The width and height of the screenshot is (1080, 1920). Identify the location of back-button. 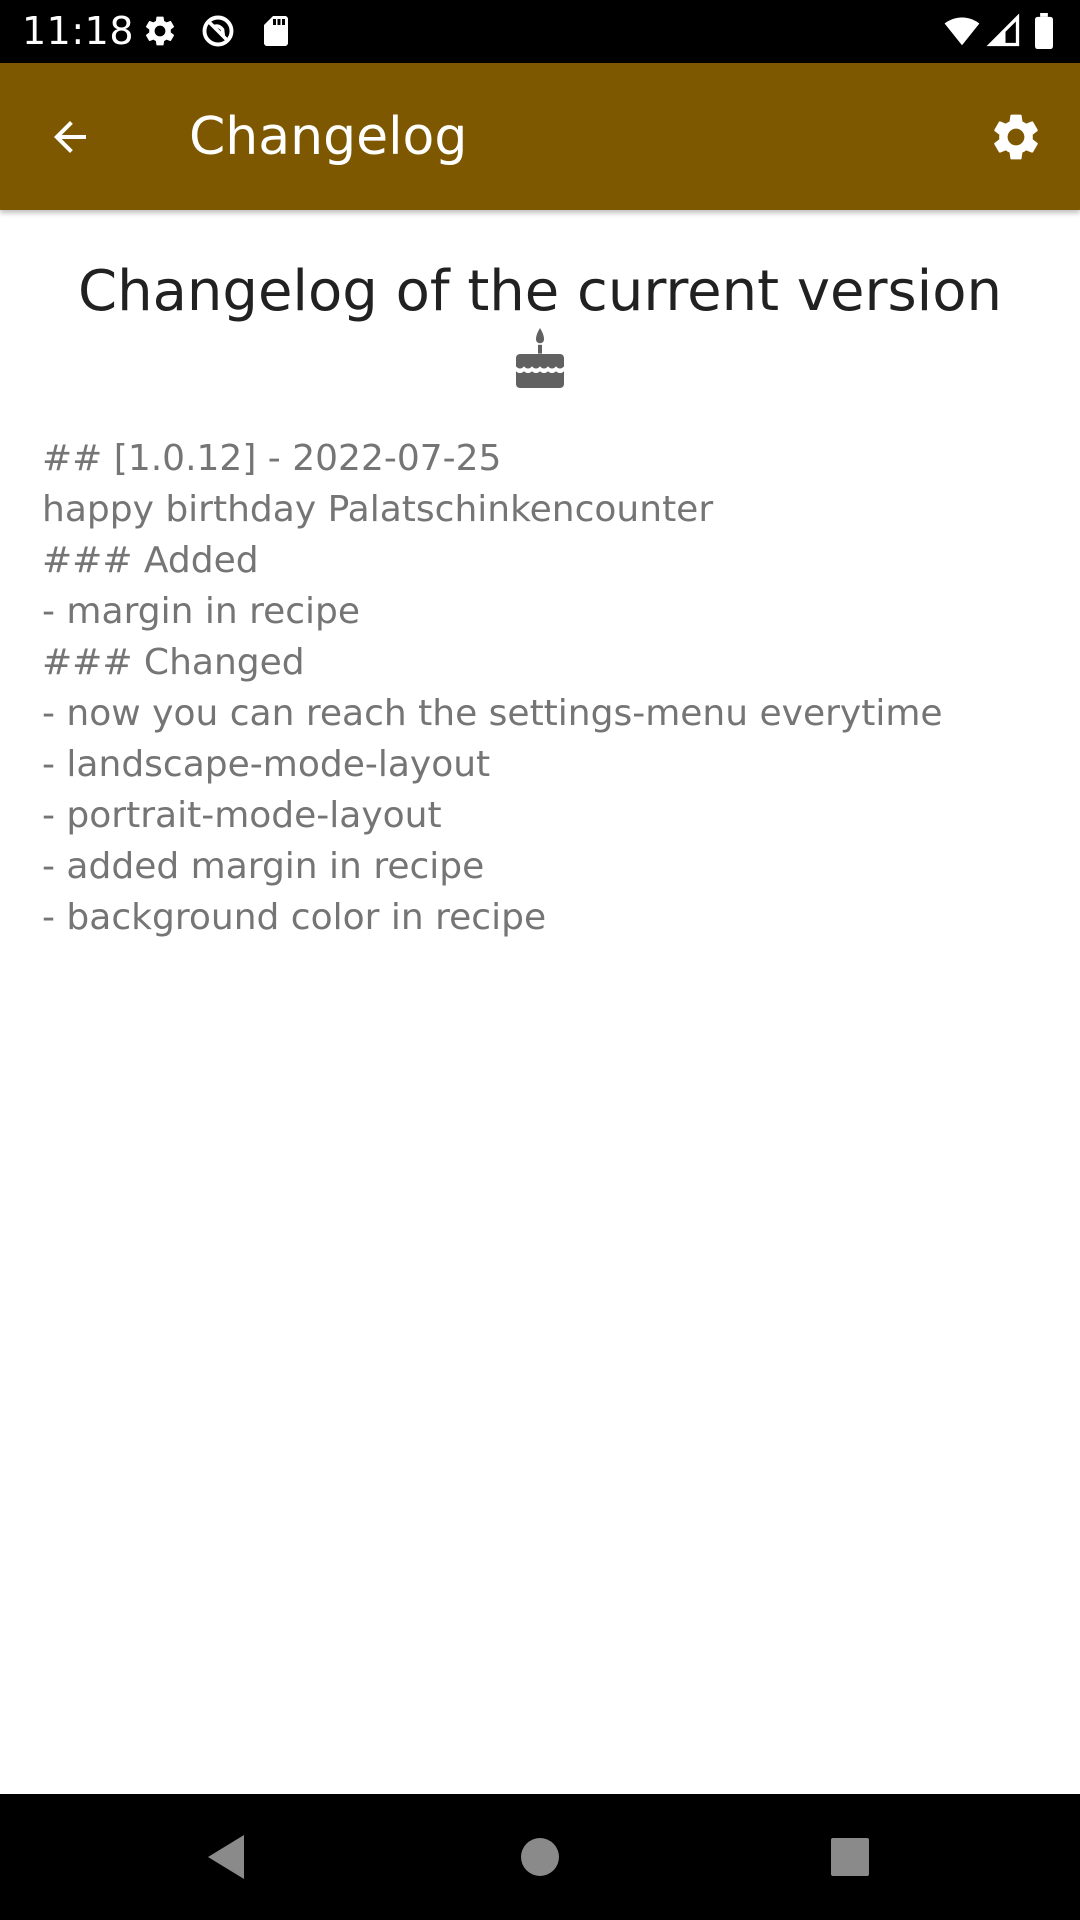
(70, 137).